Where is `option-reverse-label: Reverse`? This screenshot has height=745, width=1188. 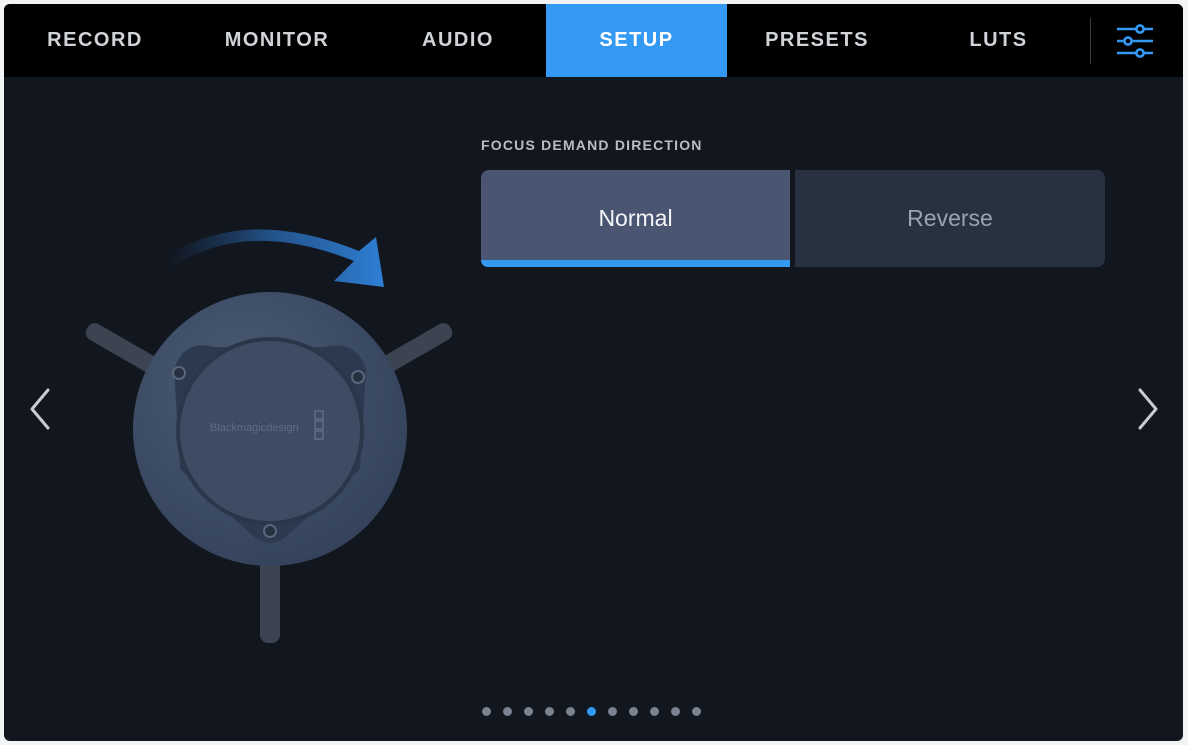 option-reverse-label: Reverse is located at coordinates (950, 218).